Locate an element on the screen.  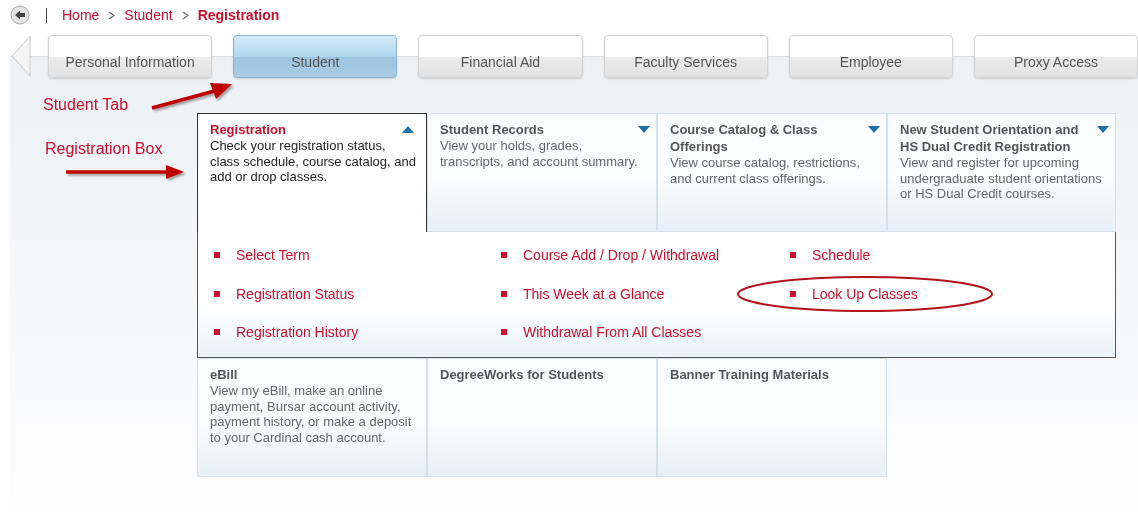
menu-link: Registration History is located at coordinates (297, 332).